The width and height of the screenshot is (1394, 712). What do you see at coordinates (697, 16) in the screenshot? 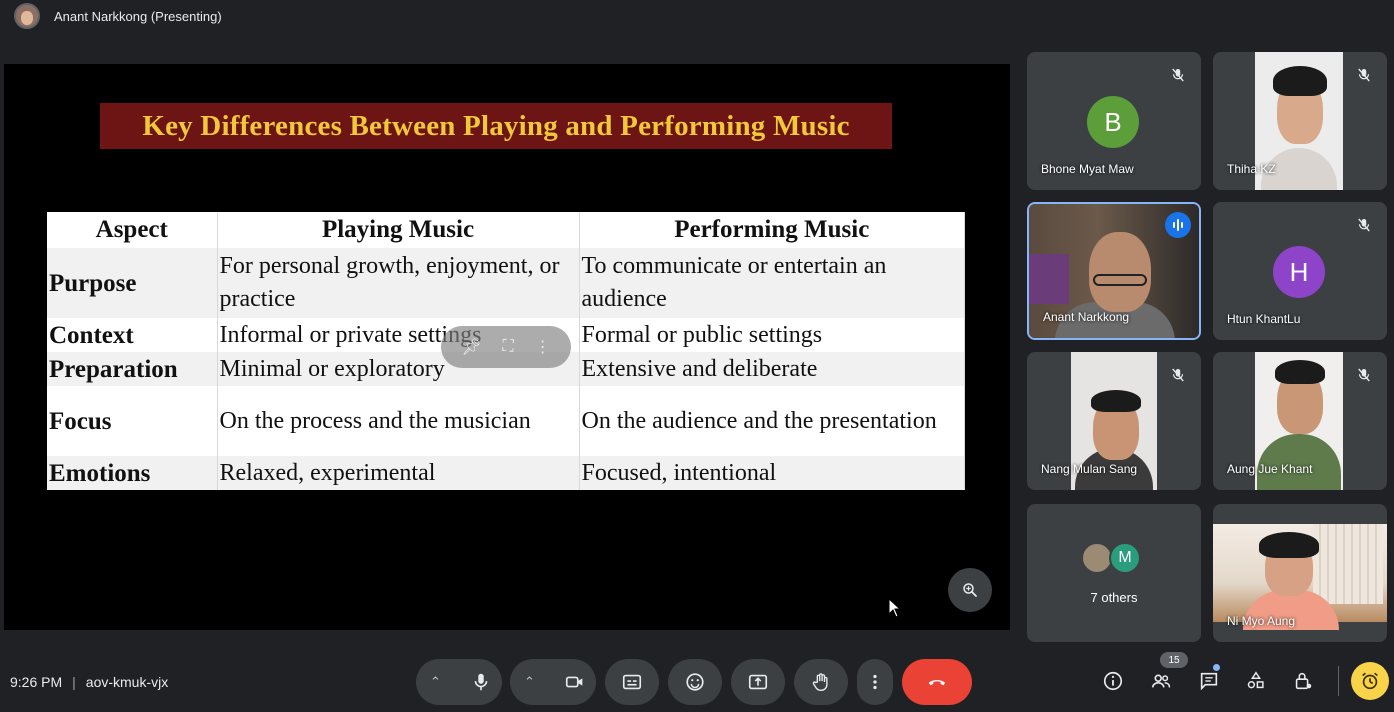
I see `top-bar: Anant Narkkong (Presenting)` at bounding box center [697, 16].